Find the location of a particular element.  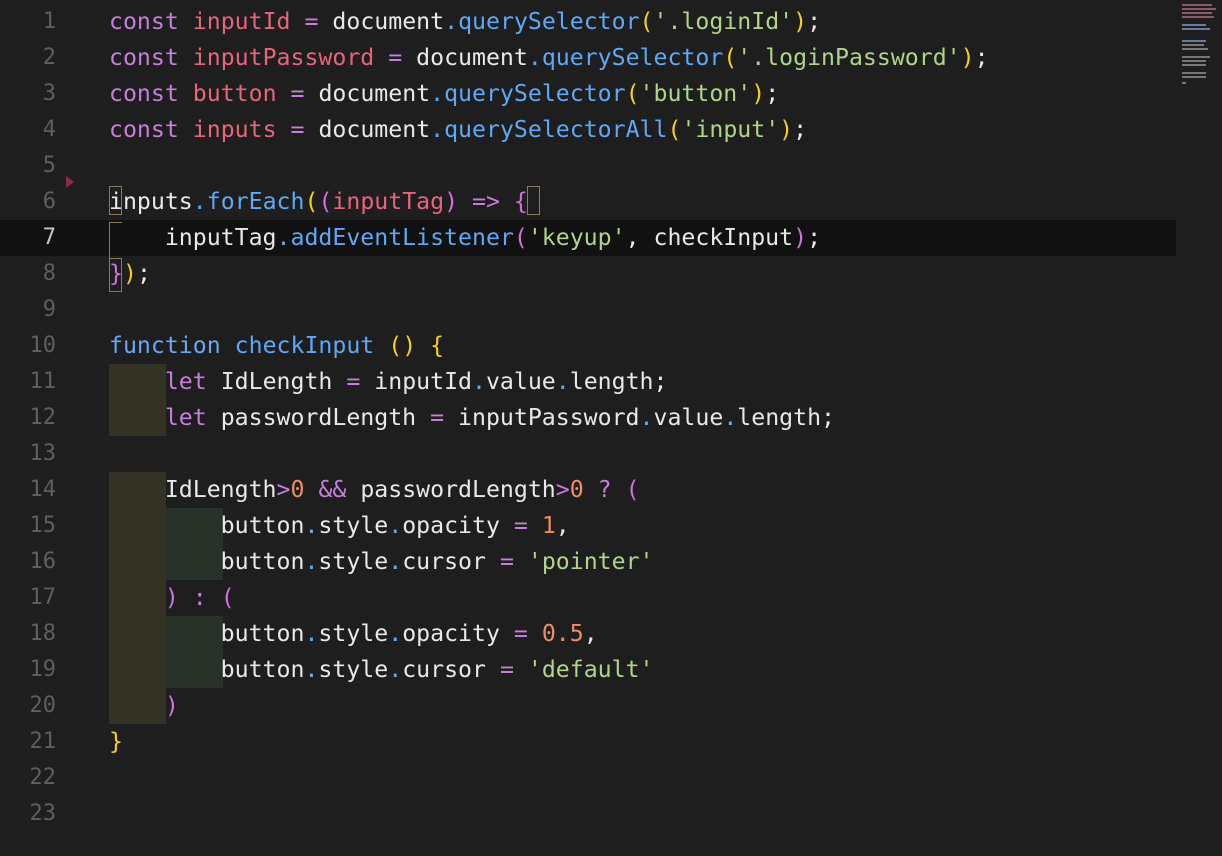

code-line: 15 button.style.opacity = 1, is located at coordinates (588, 526).